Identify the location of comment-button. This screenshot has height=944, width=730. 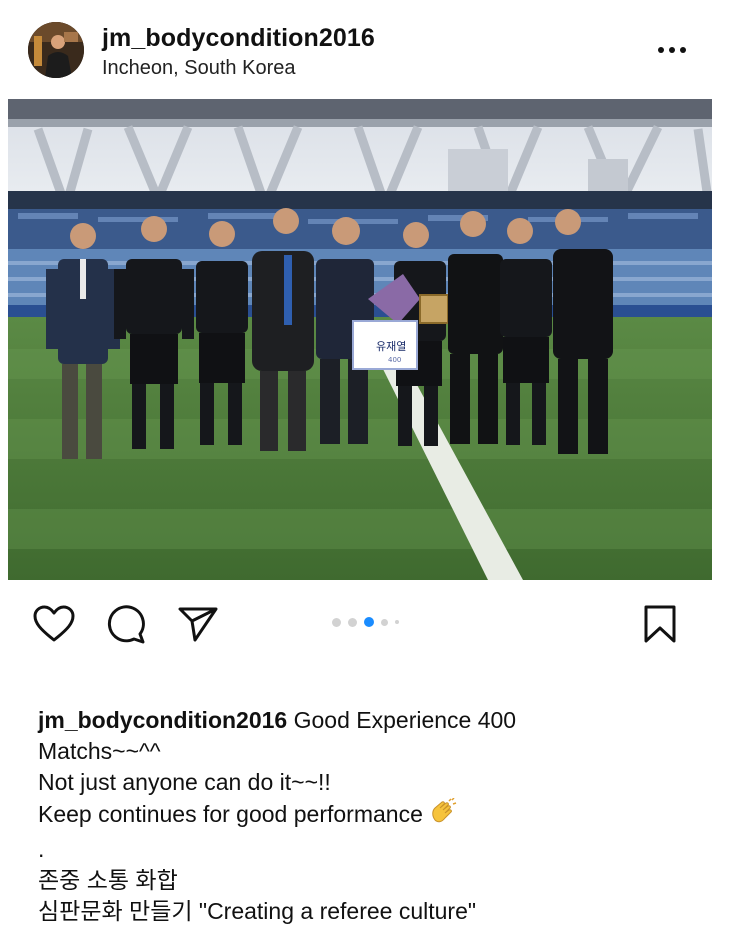
(126, 624).